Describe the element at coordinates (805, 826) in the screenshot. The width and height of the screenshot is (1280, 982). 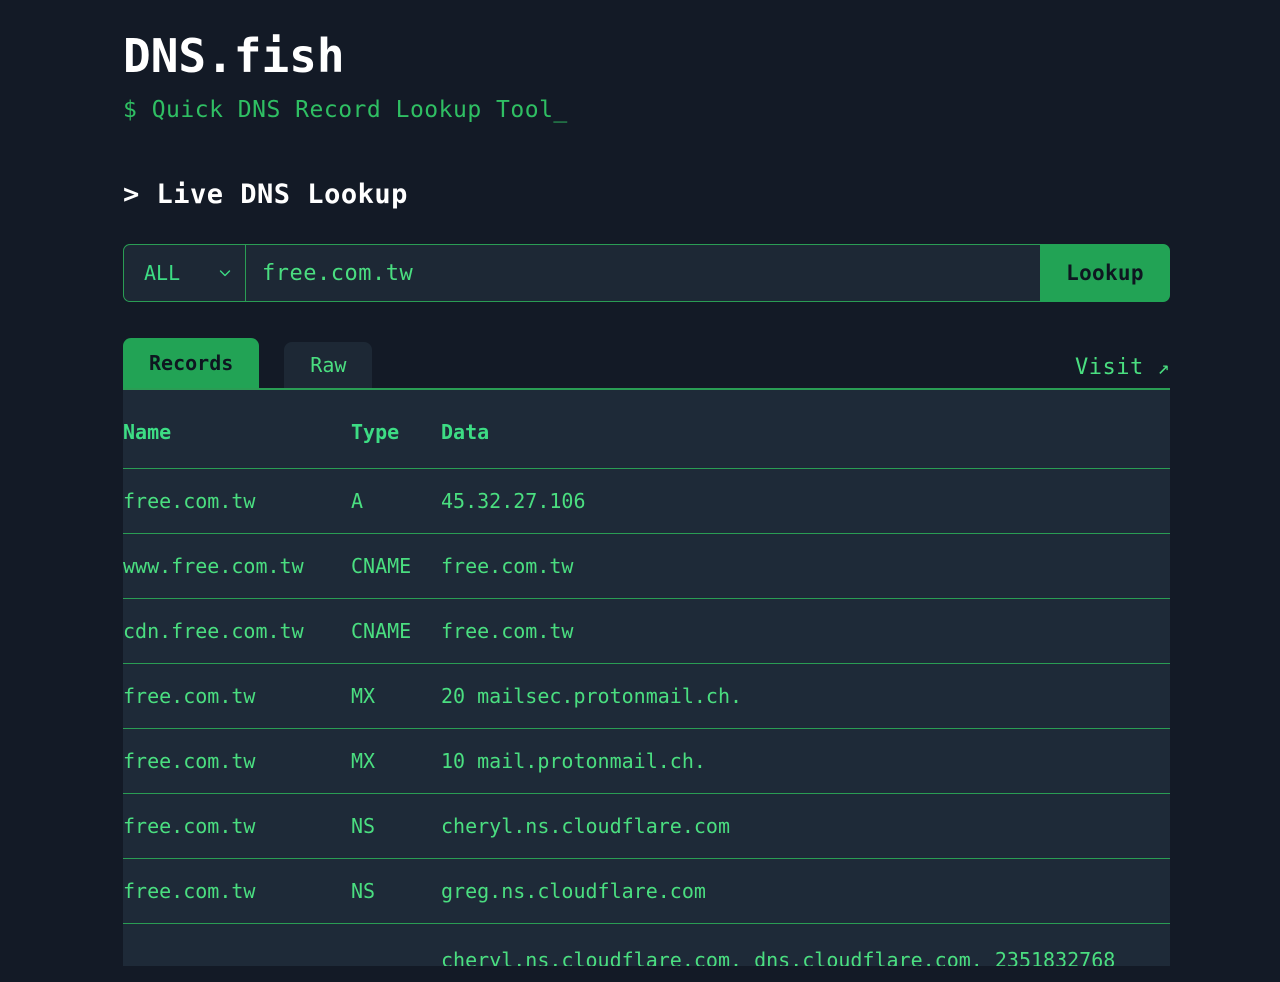
I see `cell-data: cheryl.ns.cloudflare.com` at that location.